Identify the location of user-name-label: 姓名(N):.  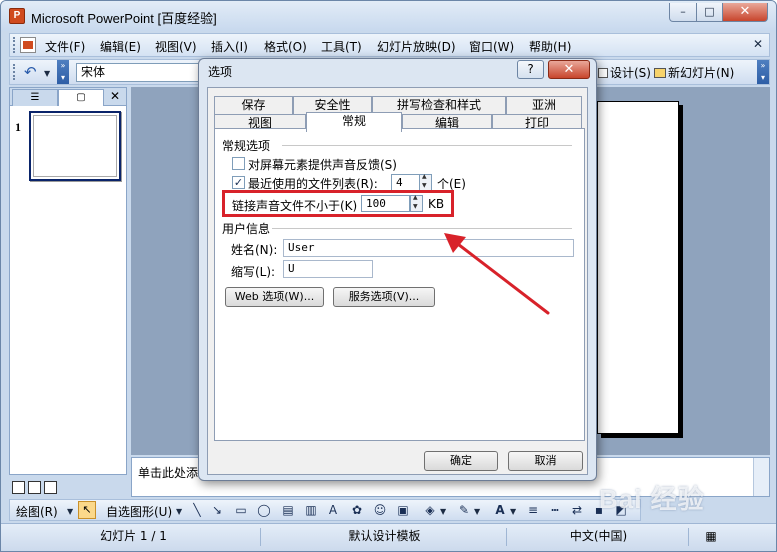
(254, 250).